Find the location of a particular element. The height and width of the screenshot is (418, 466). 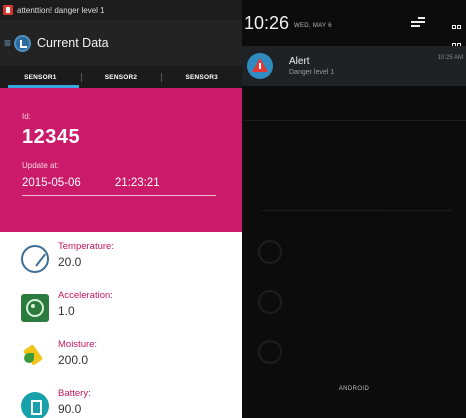

tab-label: SENSOR2 is located at coordinates (121, 77).